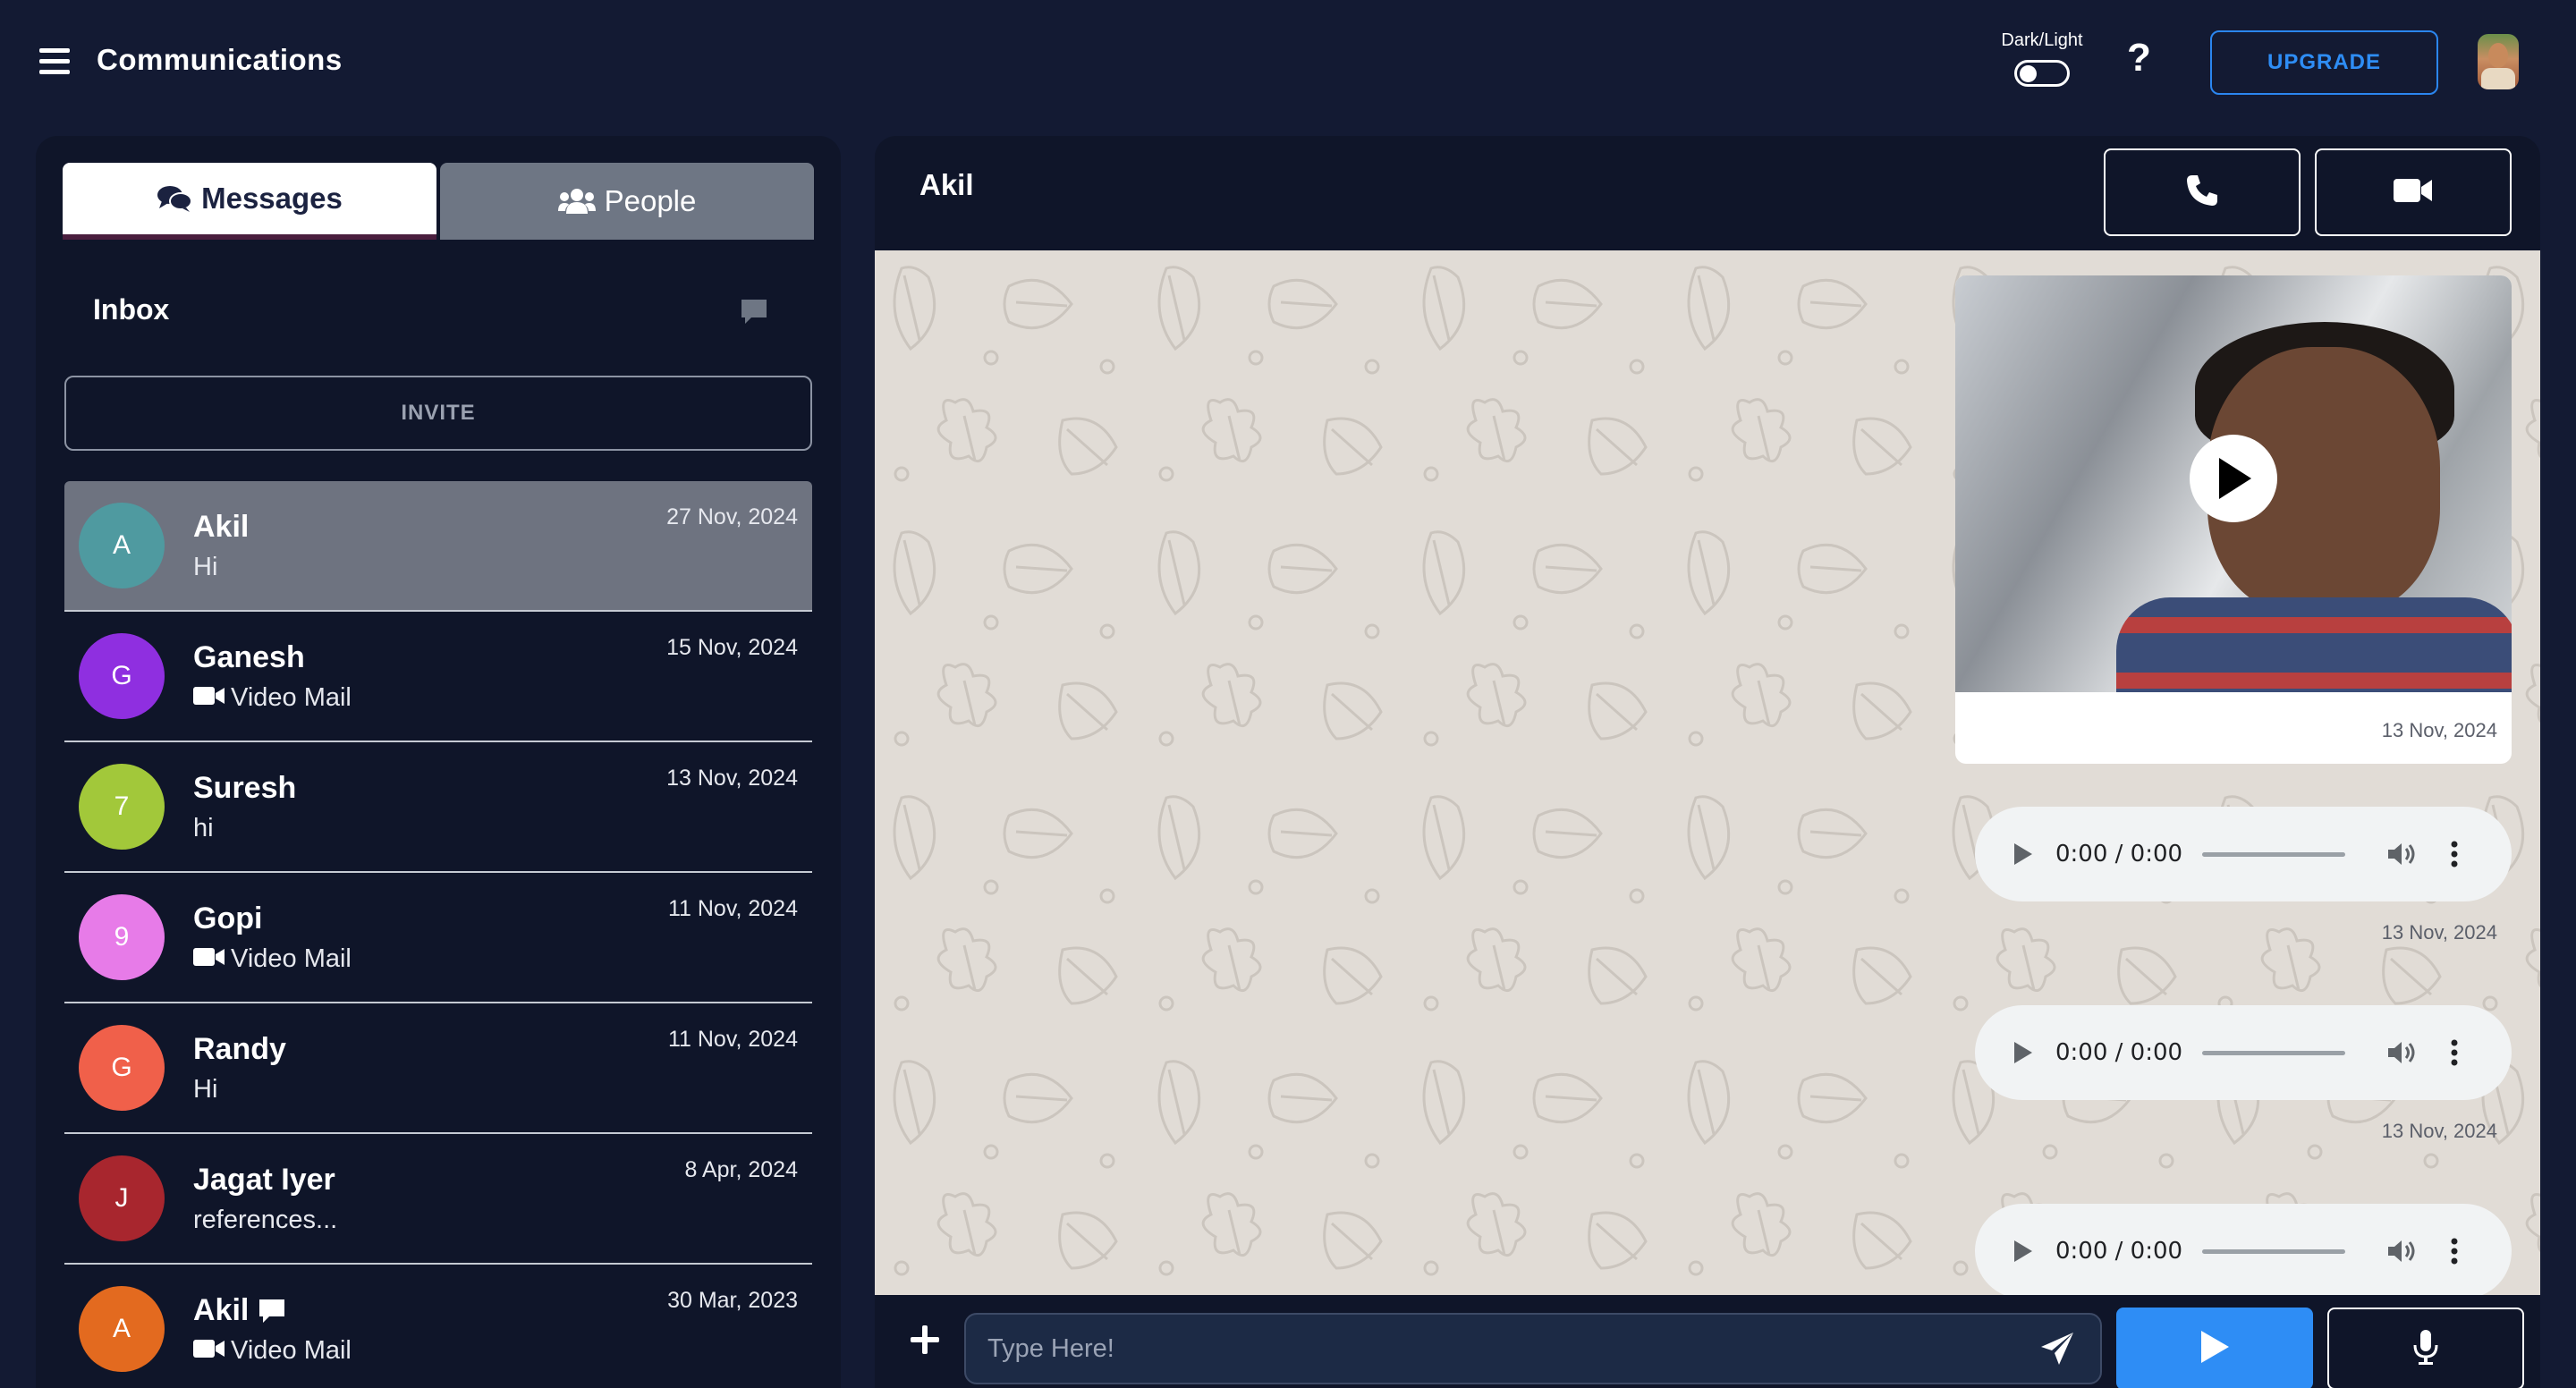 The width and height of the screenshot is (2576, 1388). What do you see at coordinates (650, 200) in the screenshot?
I see `tab-people-label: People` at bounding box center [650, 200].